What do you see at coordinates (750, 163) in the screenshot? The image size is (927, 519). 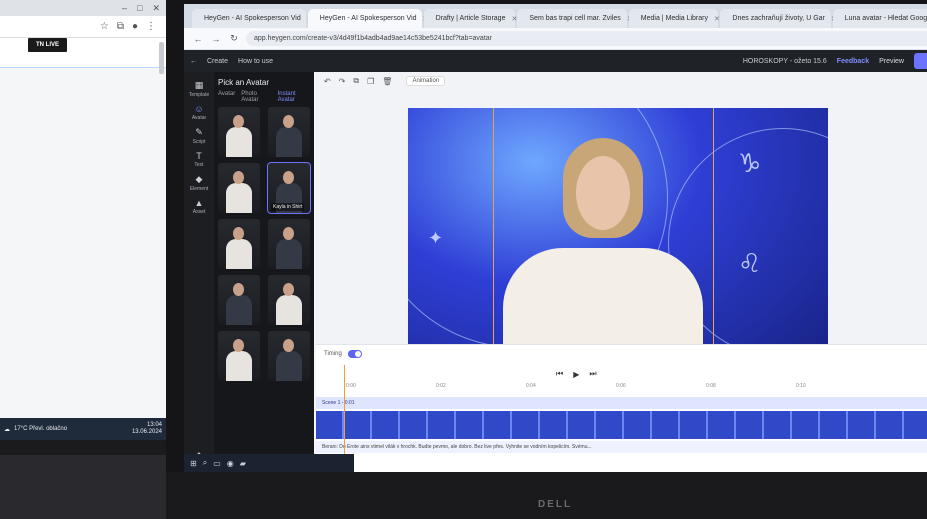 I see `capricorn-glyph-icon: ♑` at bounding box center [750, 163].